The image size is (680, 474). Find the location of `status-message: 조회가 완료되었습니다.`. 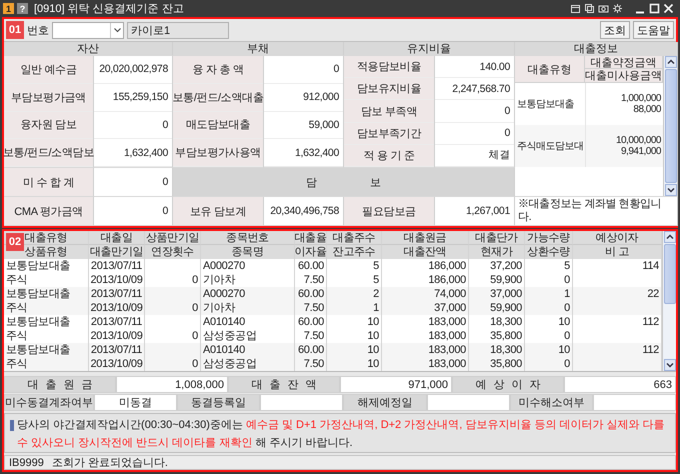

status-message: 조회가 완료되었습니다. is located at coordinates (110, 463).